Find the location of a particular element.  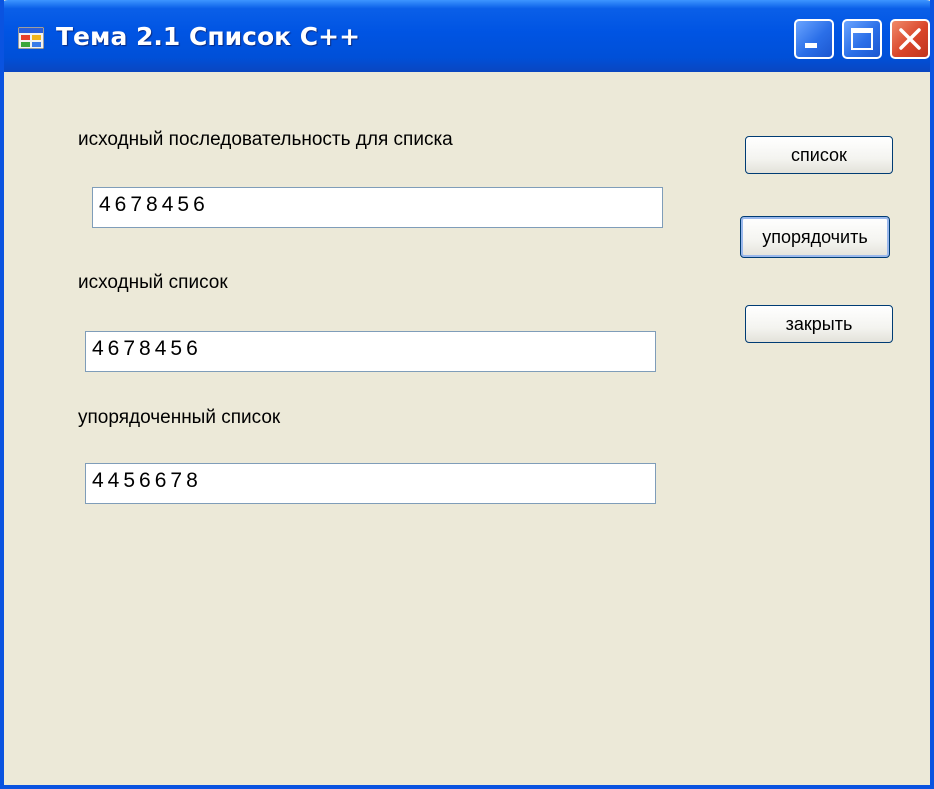

source-list-label: исходный список is located at coordinates (153, 282).